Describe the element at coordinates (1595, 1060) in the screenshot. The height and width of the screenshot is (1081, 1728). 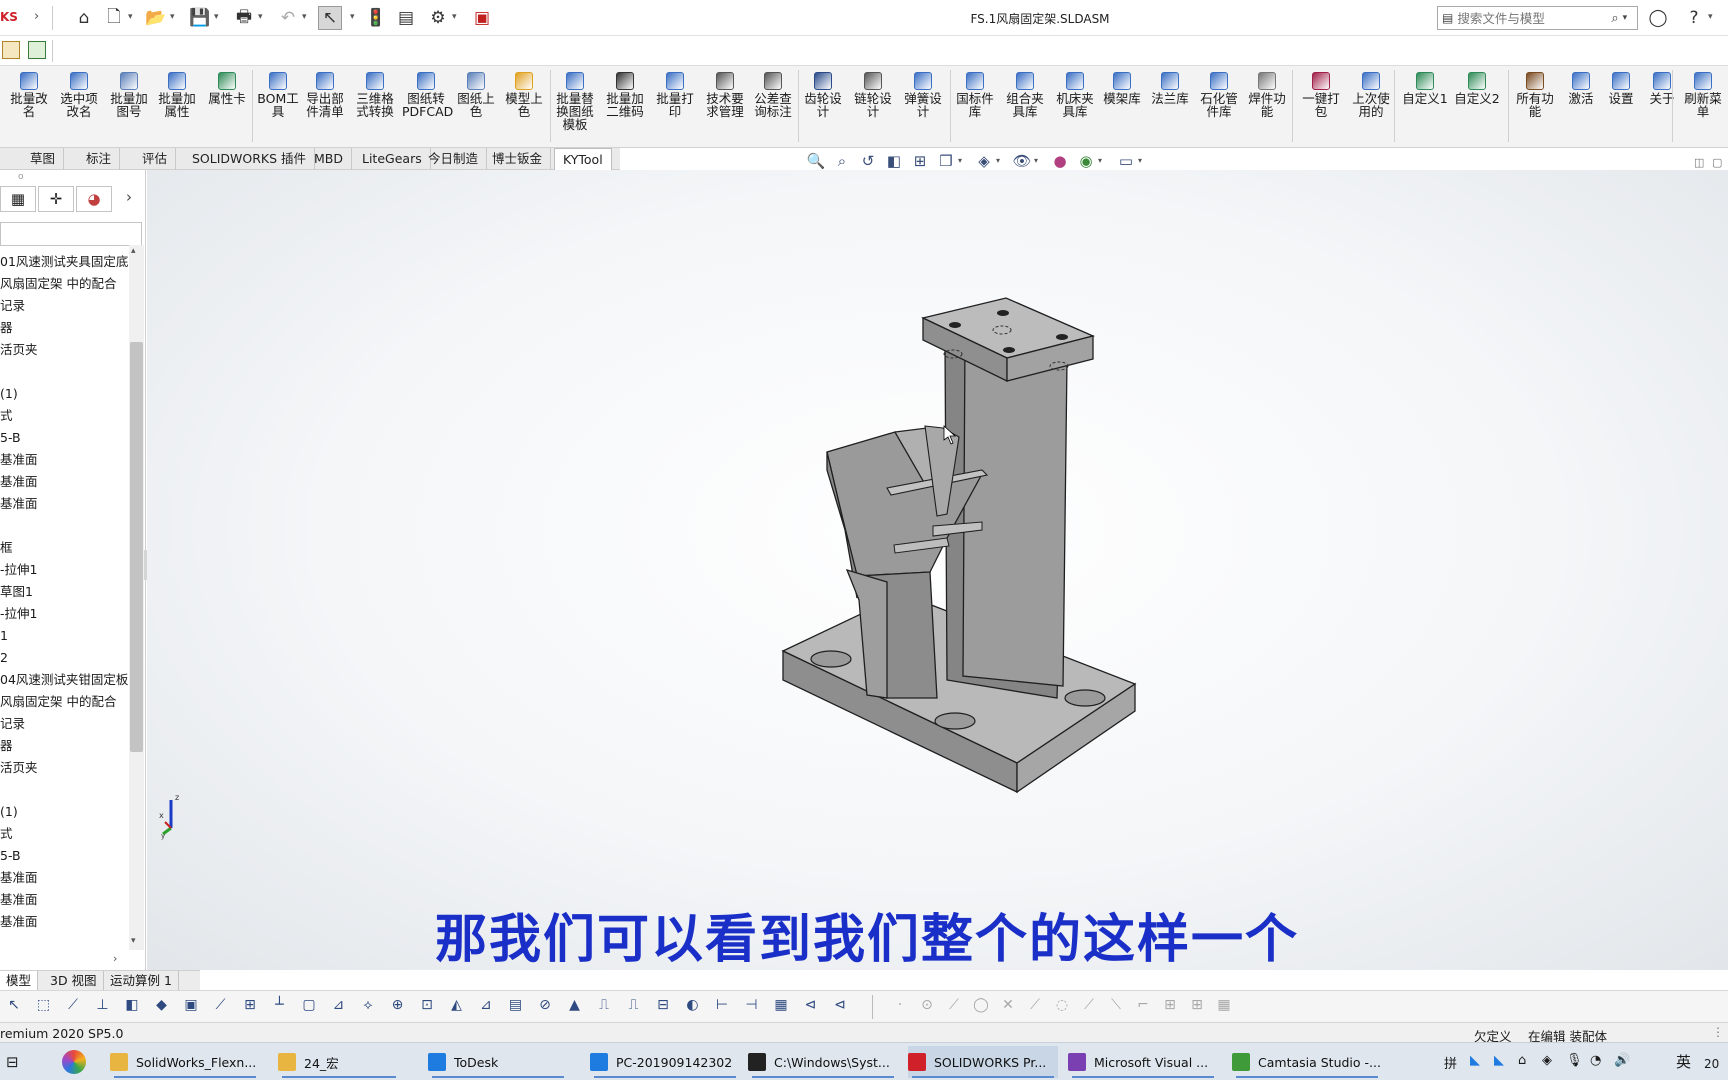
I see `wifi-icon: ◔` at that location.